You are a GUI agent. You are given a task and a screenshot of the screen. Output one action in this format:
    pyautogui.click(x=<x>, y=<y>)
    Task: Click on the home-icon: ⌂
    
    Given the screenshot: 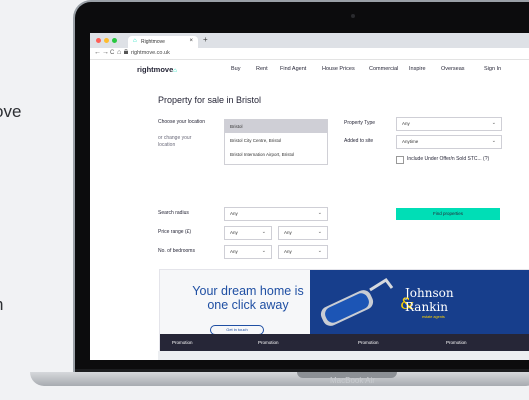 What is the action you would take?
    pyautogui.click(x=119, y=52)
    